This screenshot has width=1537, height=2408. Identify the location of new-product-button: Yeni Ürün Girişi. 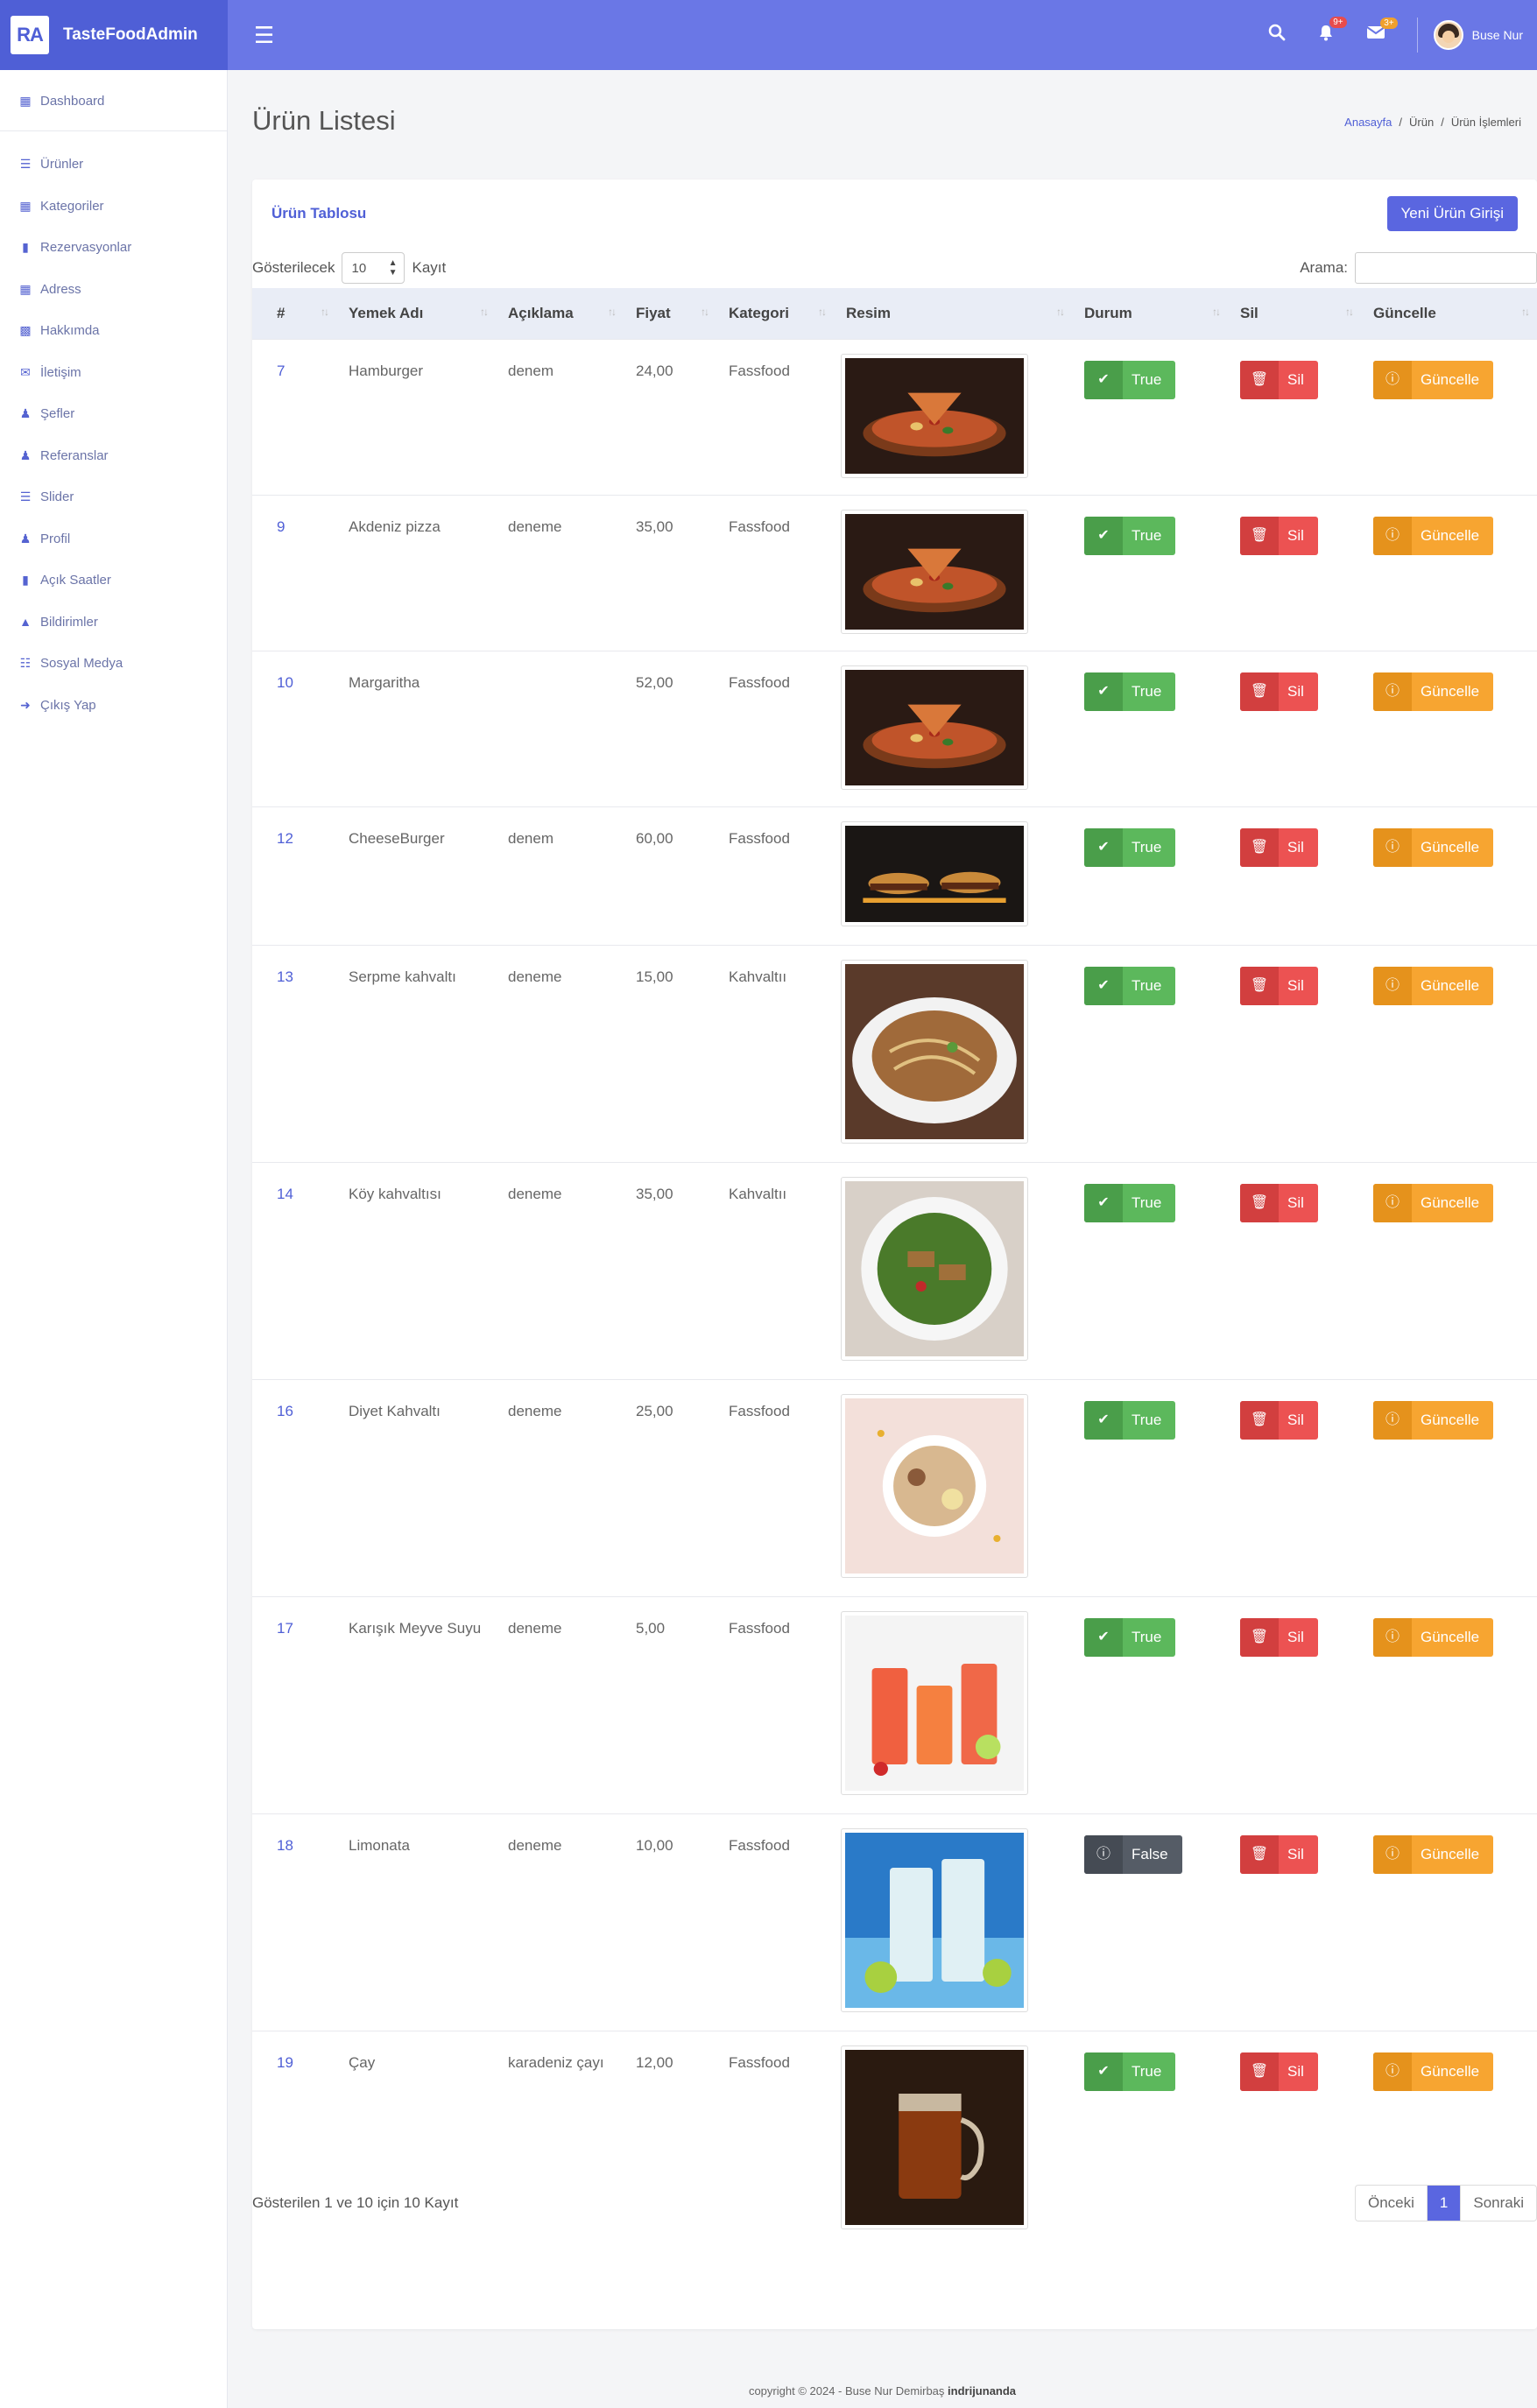
(1452, 213).